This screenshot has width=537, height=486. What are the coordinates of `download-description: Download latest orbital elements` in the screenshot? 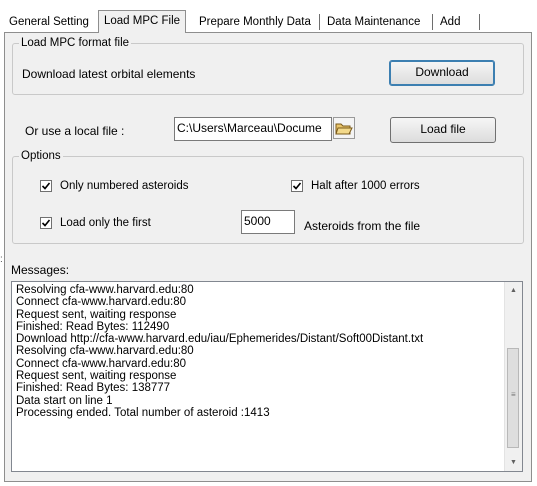 It's located at (109, 74).